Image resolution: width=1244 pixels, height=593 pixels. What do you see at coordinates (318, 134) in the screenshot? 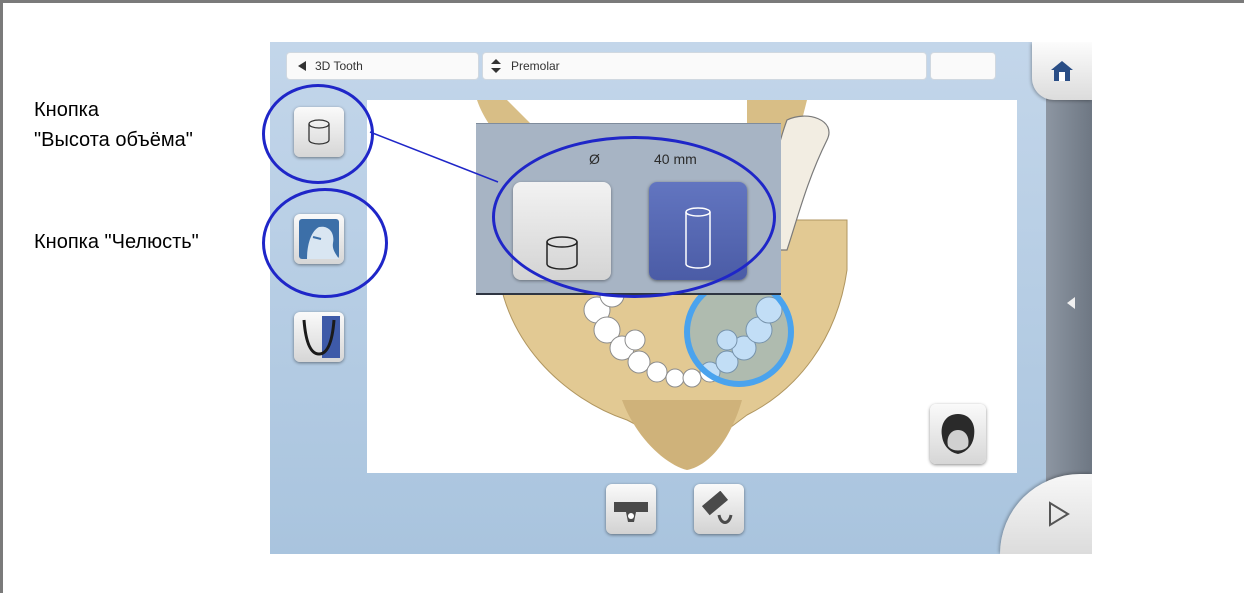
I see `volume-height-callout-ring` at bounding box center [318, 134].